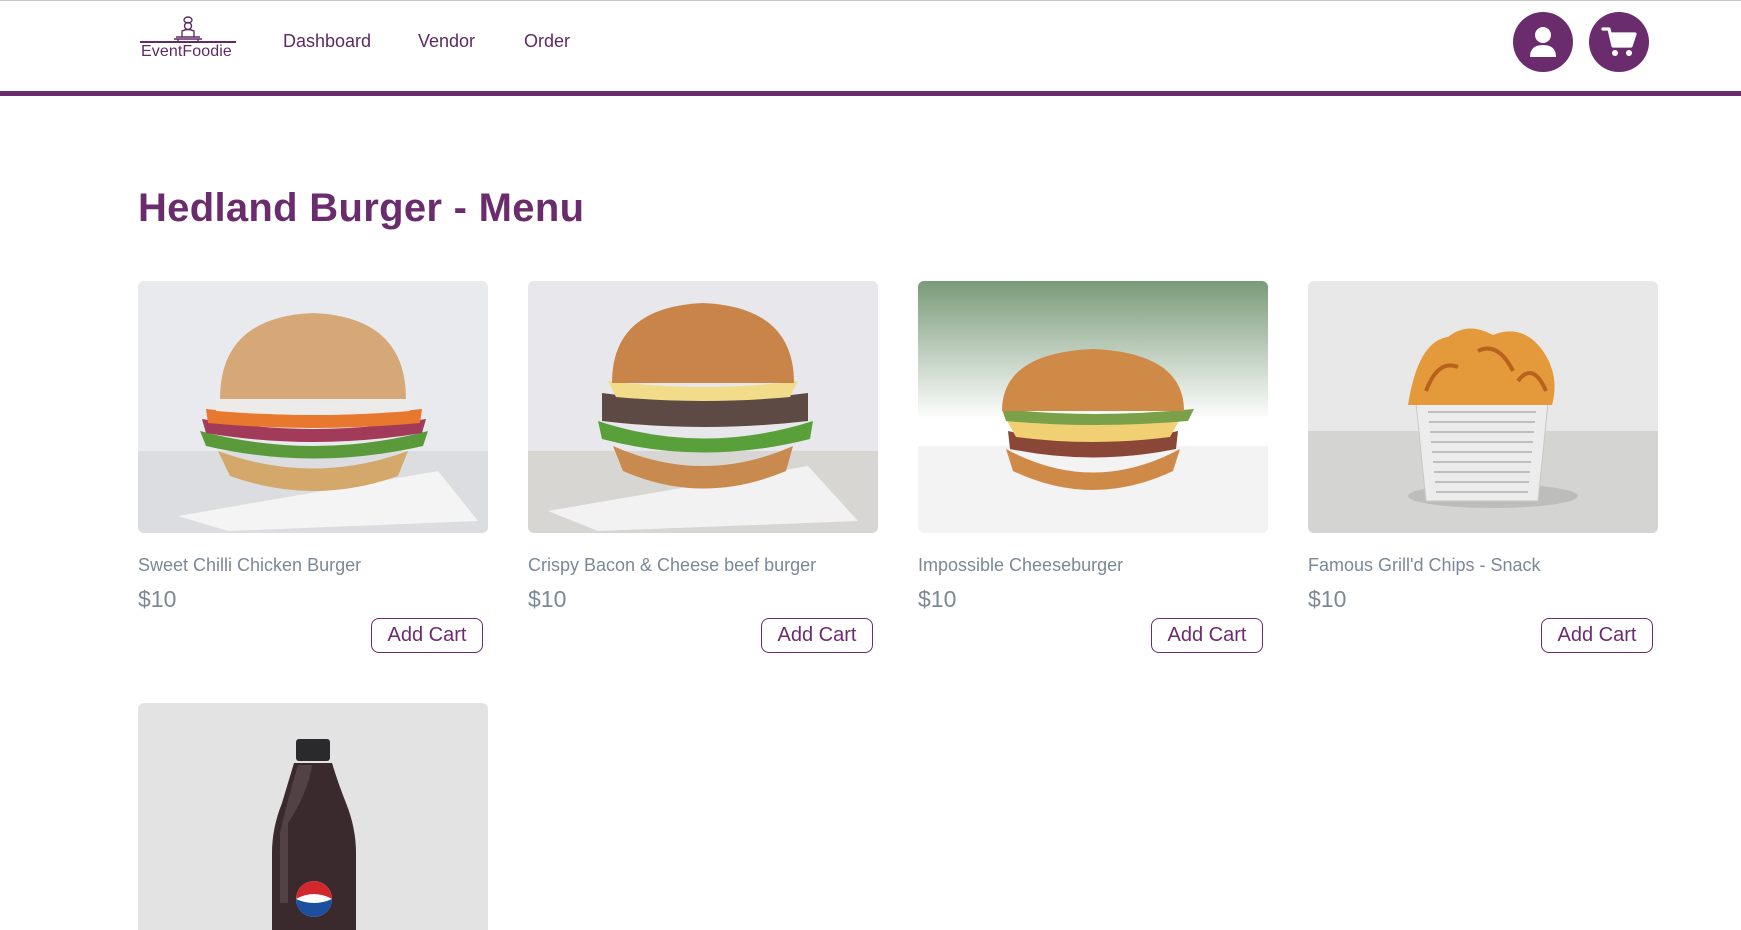 The height and width of the screenshot is (930, 1741). What do you see at coordinates (361, 208) in the screenshot?
I see `page-title: Hedland Burger - Menu` at bounding box center [361, 208].